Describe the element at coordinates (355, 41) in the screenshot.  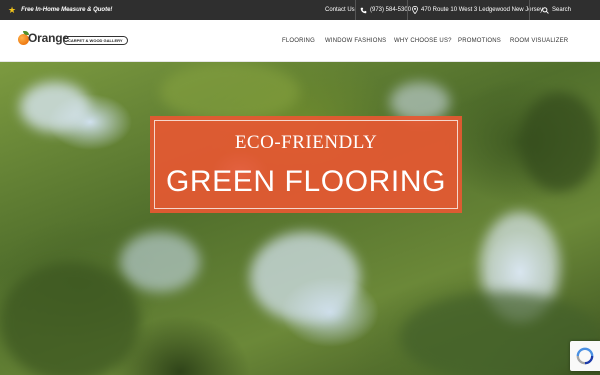
I see `nav-item-window-fashions: WINDOW FASHIONS` at that location.